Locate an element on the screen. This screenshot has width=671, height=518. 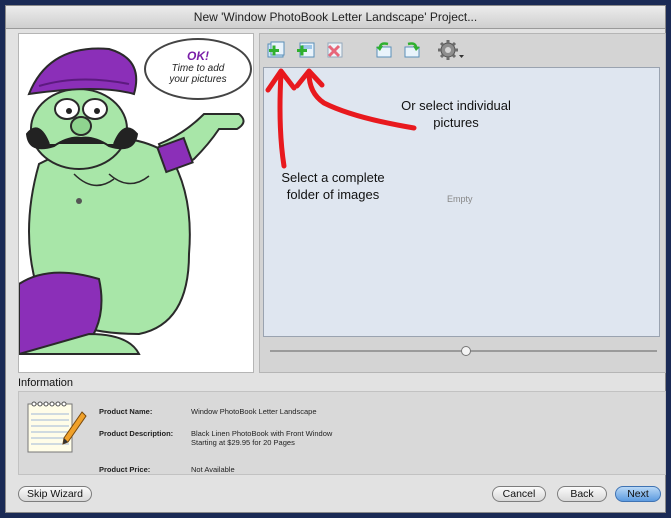
annotation-individual-line-1: Or select individual is located at coordinates (456, 105).